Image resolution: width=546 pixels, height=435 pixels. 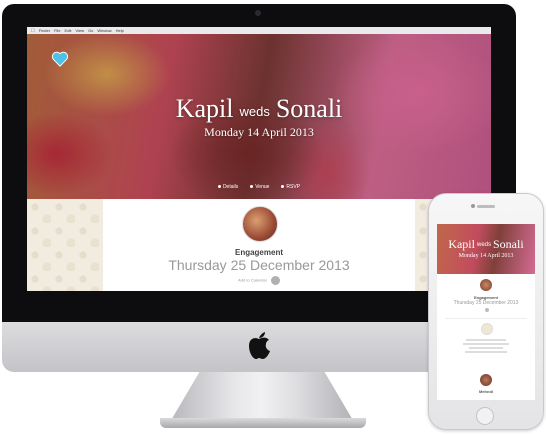 I want to click on divider, so click(x=486, y=318).